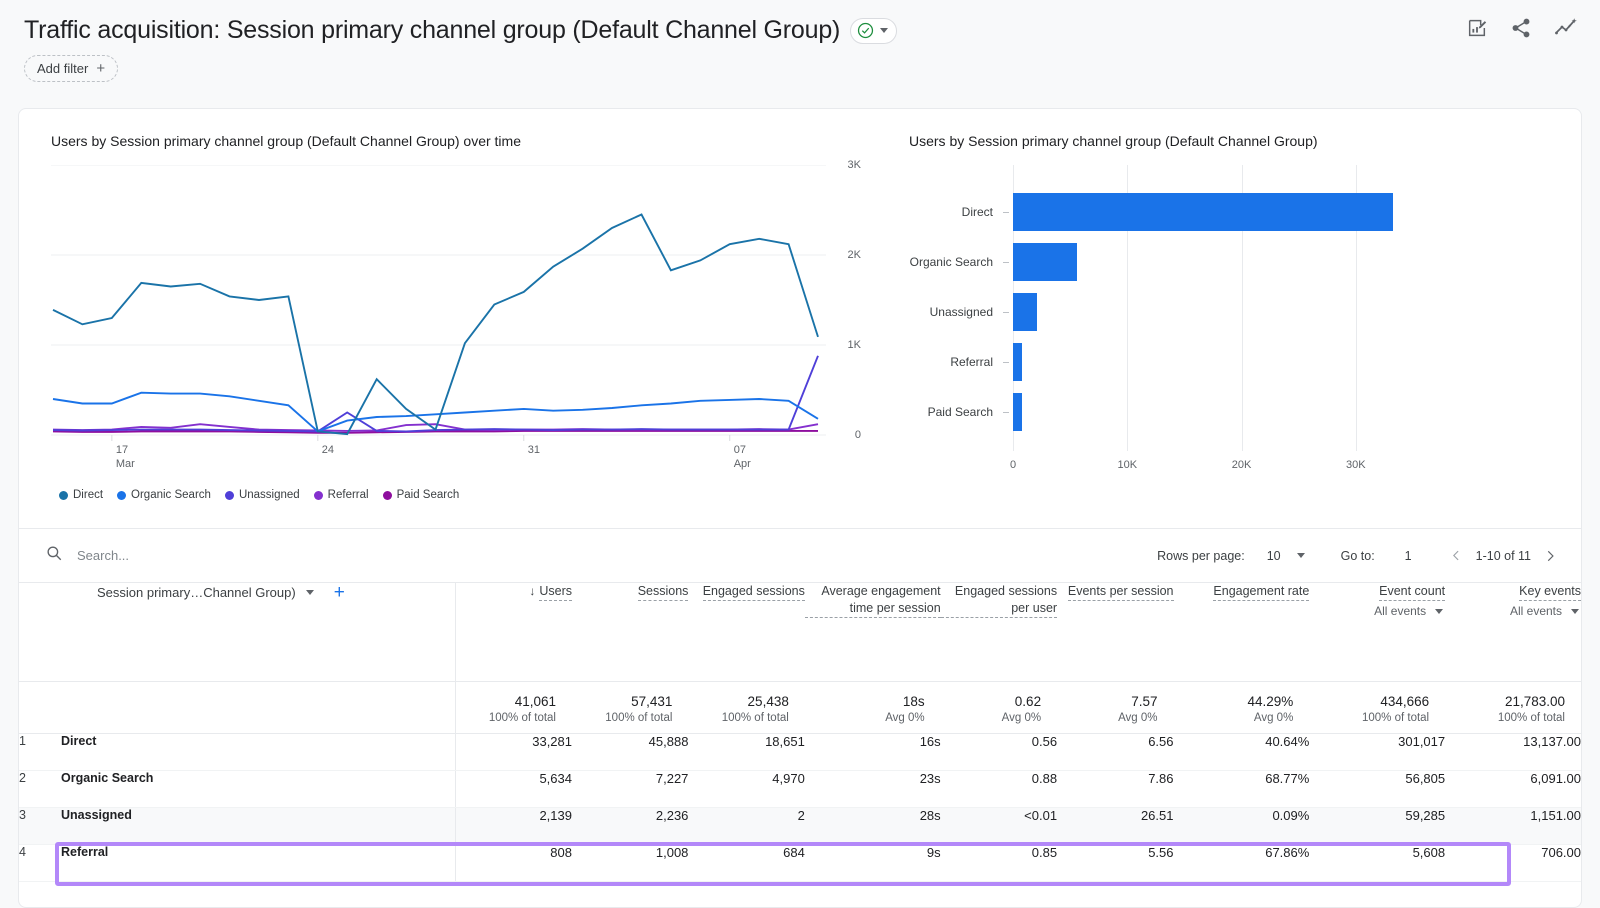  I want to click on x-axis-tick: 24, so click(328, 450).